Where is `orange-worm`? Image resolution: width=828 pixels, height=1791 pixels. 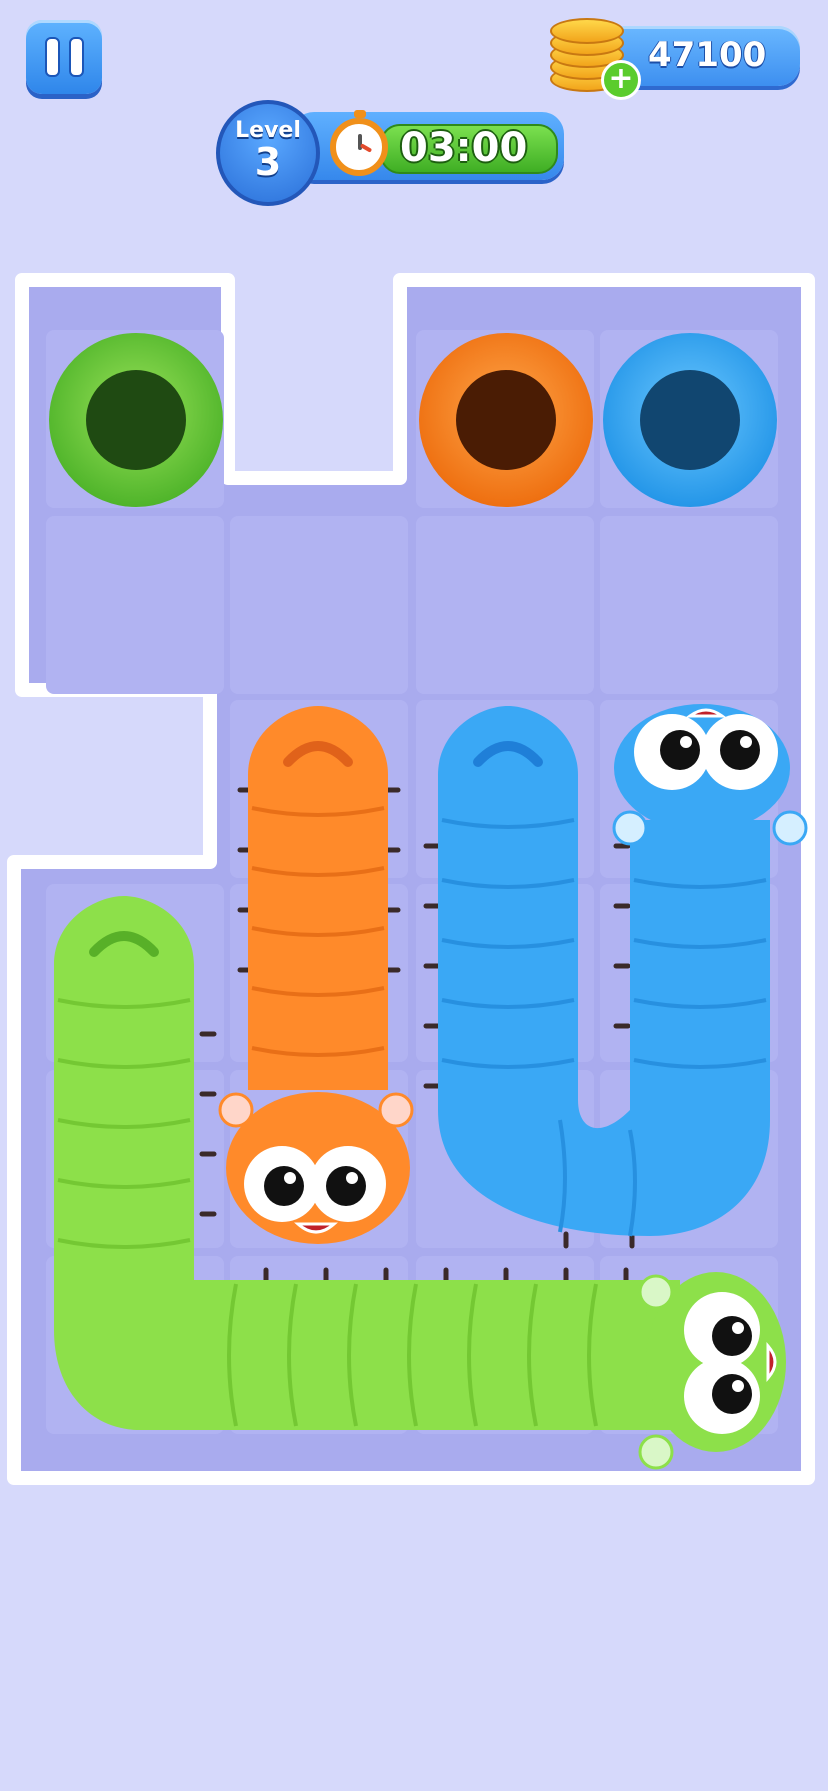
orange-worm is located at coordinates (316, 975).